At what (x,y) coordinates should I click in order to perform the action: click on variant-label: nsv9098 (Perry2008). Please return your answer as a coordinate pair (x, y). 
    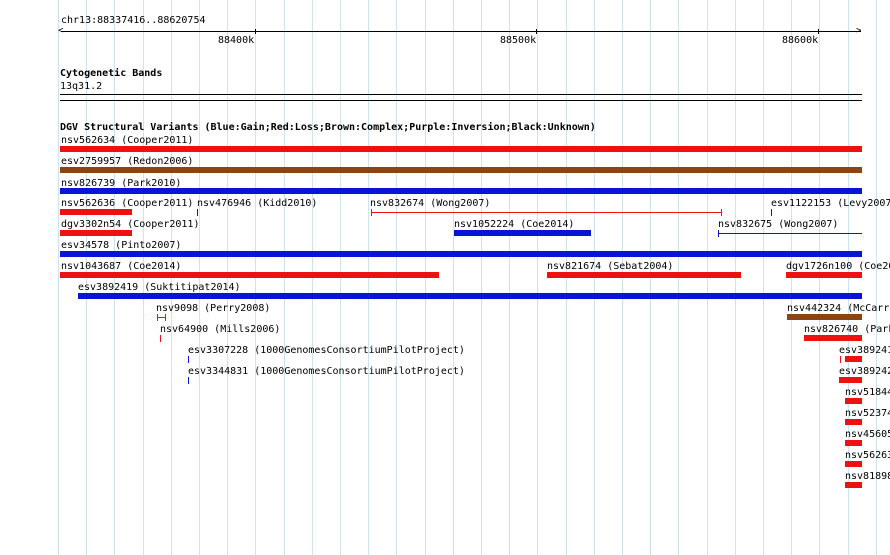
    Looking at the image, I should click on (213, 308).